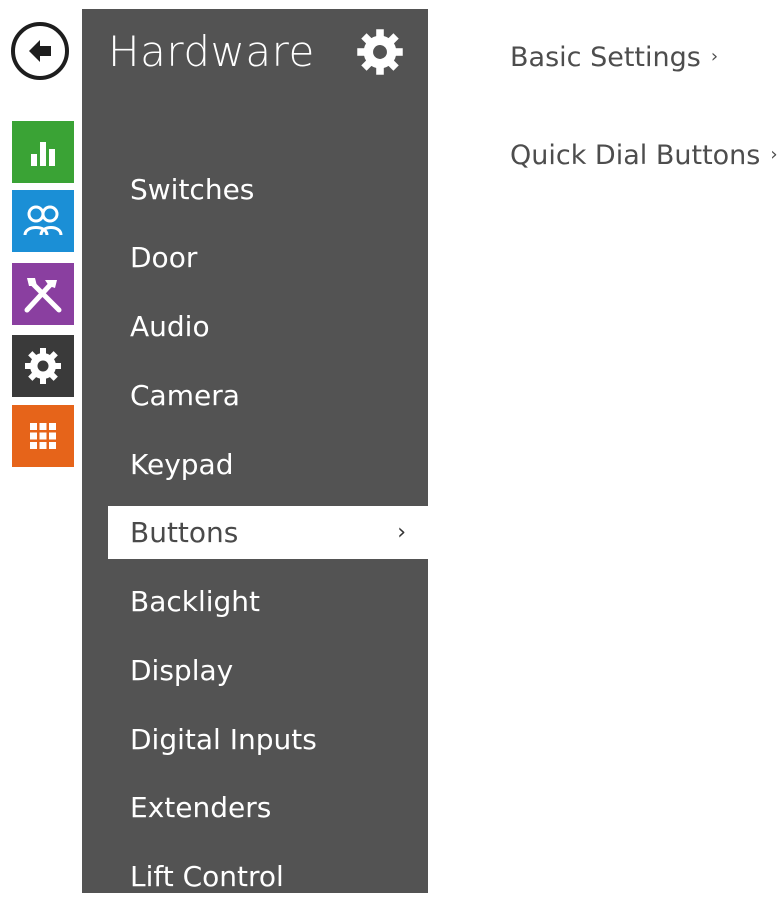 The height and width of the screenshot is (903, 782). I want to click on sidebar-title: Hardware, so click(211, 51).